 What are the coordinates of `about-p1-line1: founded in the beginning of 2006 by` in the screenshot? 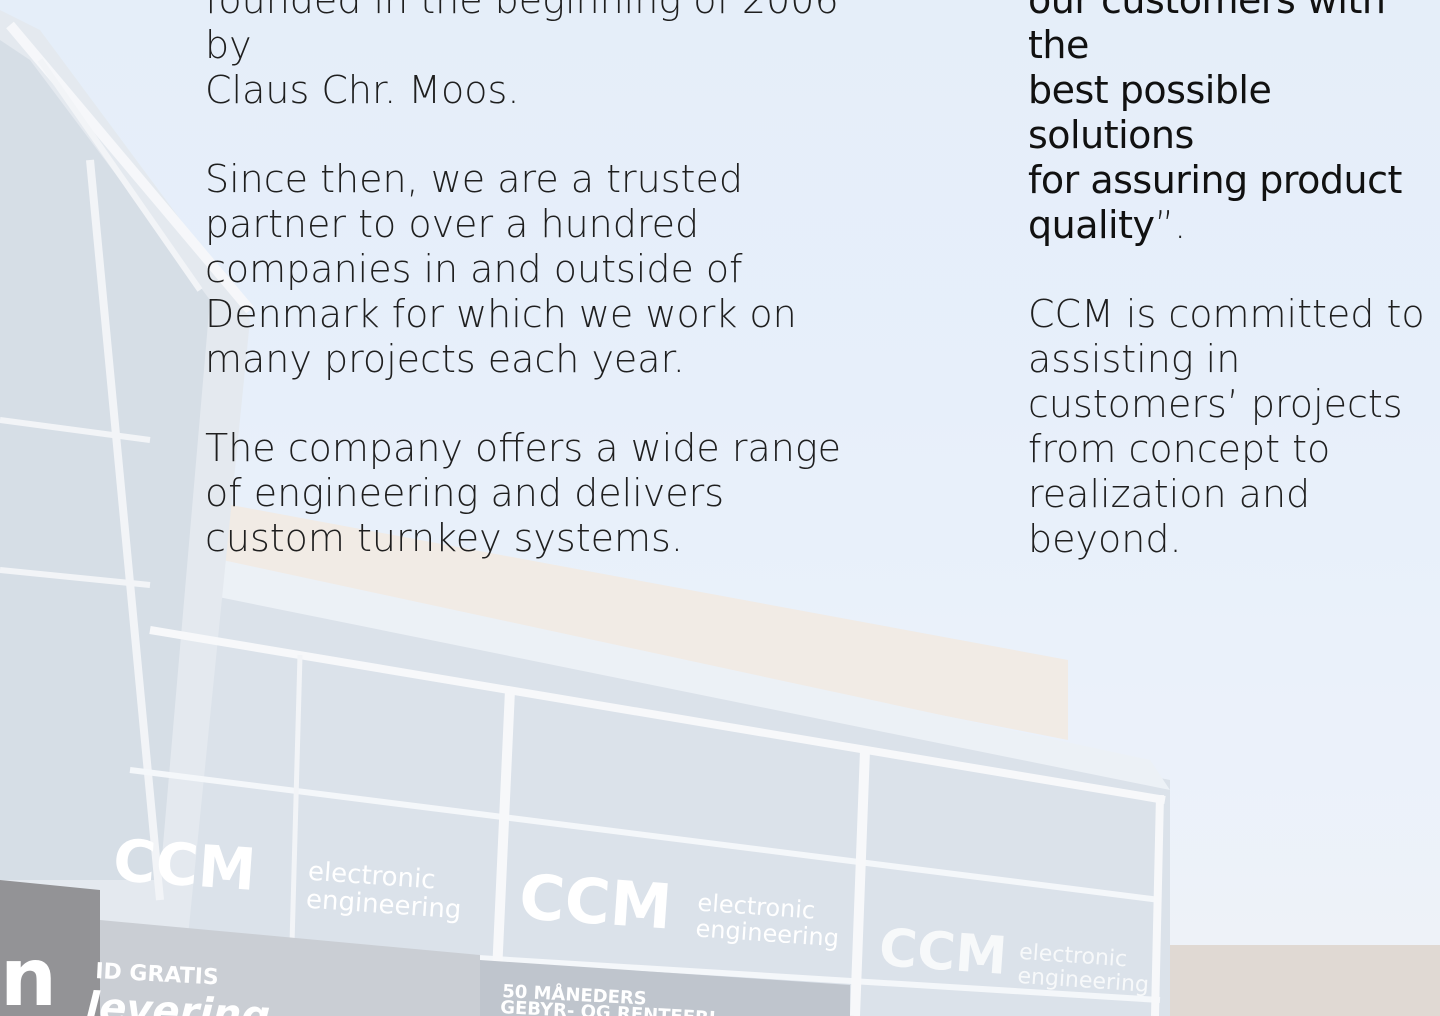 It's located at (522, 33).